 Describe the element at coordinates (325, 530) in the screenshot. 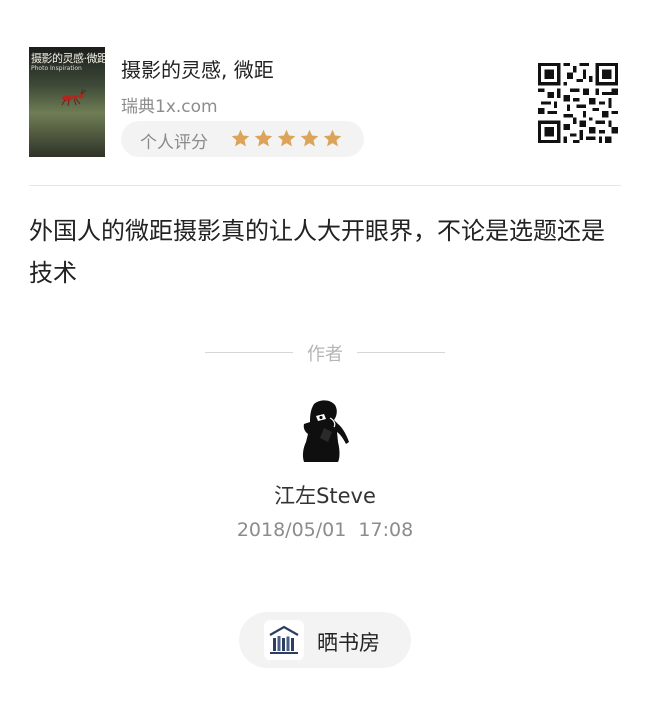

I see `post-timestamp: 2018/05/01 17:08` at that location.